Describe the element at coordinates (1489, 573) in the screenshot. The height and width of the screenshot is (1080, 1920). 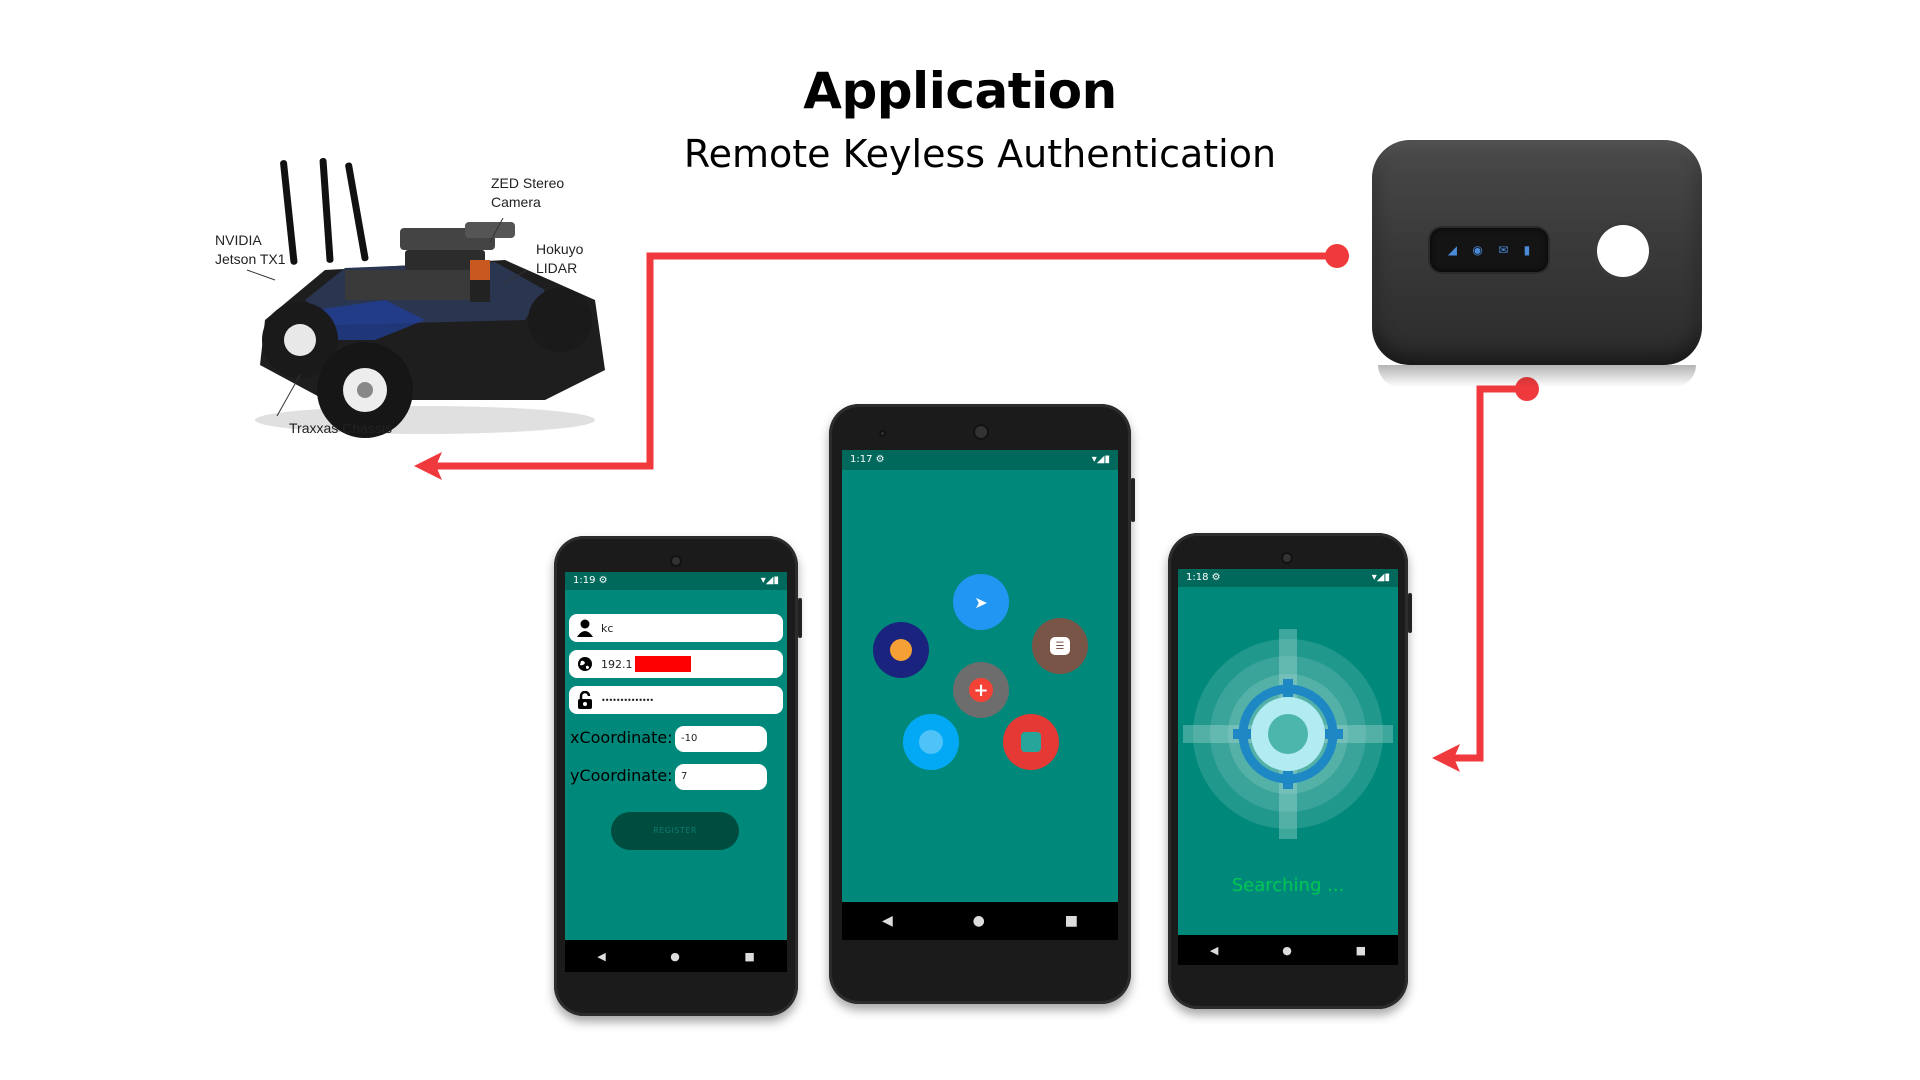
I see `arrow-router-to-phone` at that location.